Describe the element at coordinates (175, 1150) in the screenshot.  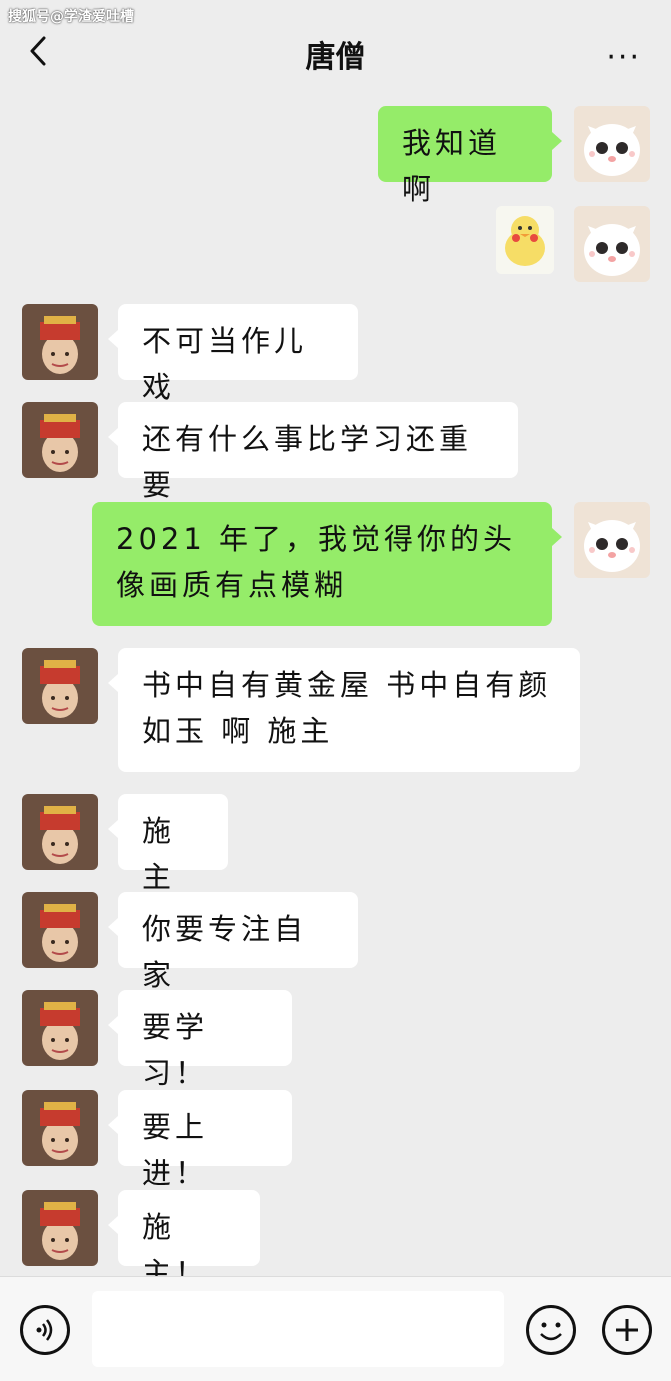
I see `message-text: 要上进！` at that location.